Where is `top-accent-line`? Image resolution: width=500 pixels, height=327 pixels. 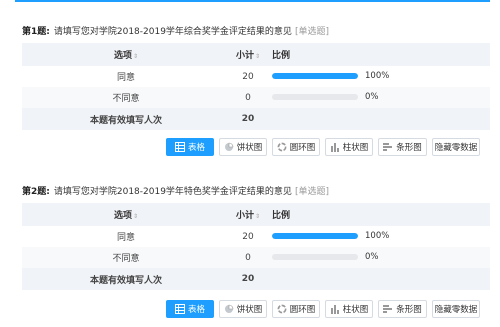 top-accent-line is located at coordinates (252, 1).